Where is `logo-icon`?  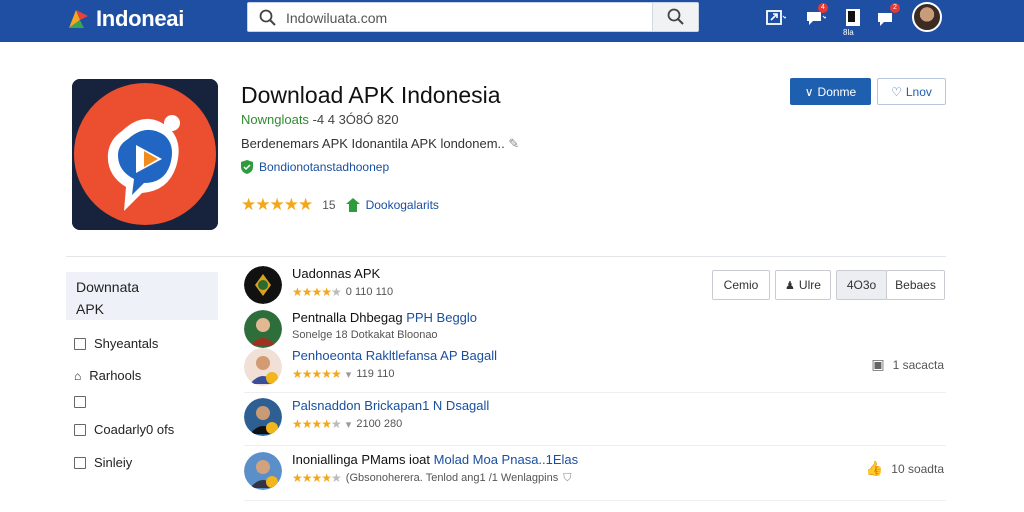
logo-icon is located at coordinates (79, 19).